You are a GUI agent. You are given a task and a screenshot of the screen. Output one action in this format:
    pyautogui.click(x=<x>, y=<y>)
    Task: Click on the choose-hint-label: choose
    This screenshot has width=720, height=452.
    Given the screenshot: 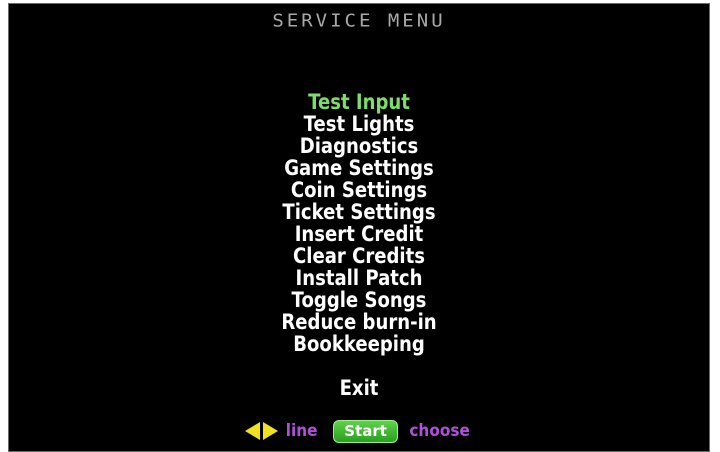 What is the action you would take?
    pyautogui.click(x=439, y=431)
    